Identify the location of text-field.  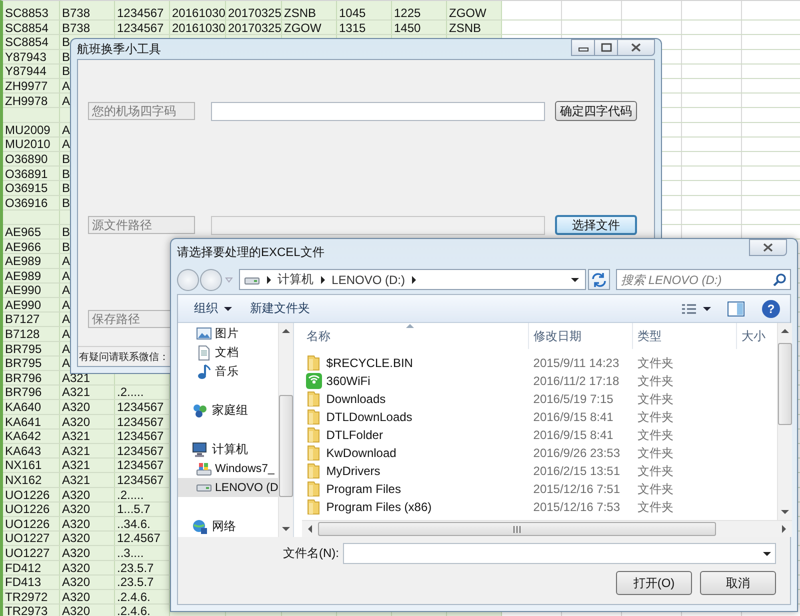
(378, 111).